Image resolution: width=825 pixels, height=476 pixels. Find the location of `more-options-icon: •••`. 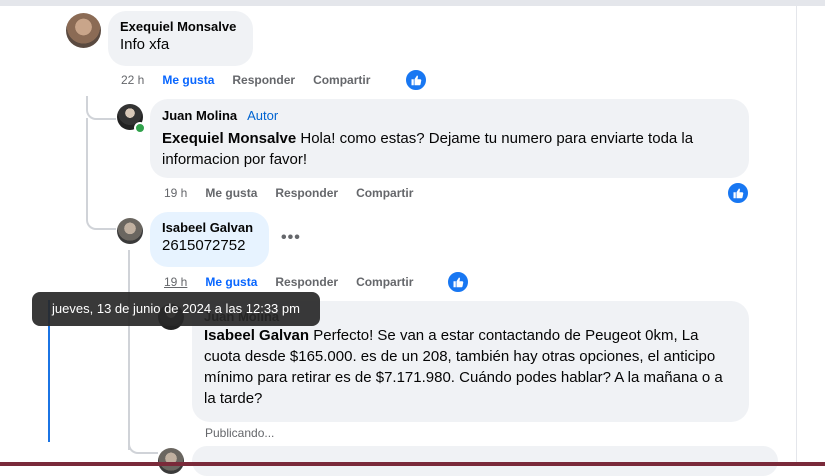

more-options-icon: ••• is located at coordinates (291, 238).